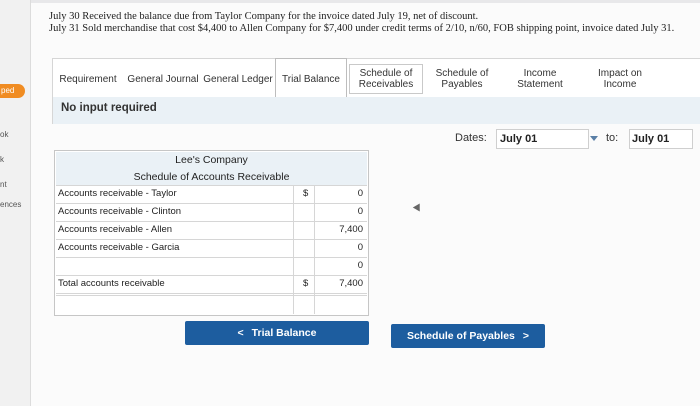  Describe the element at coordinates (211, 160) in the screenshot. I see `schedule-company-name: Lee's Company` at that location.